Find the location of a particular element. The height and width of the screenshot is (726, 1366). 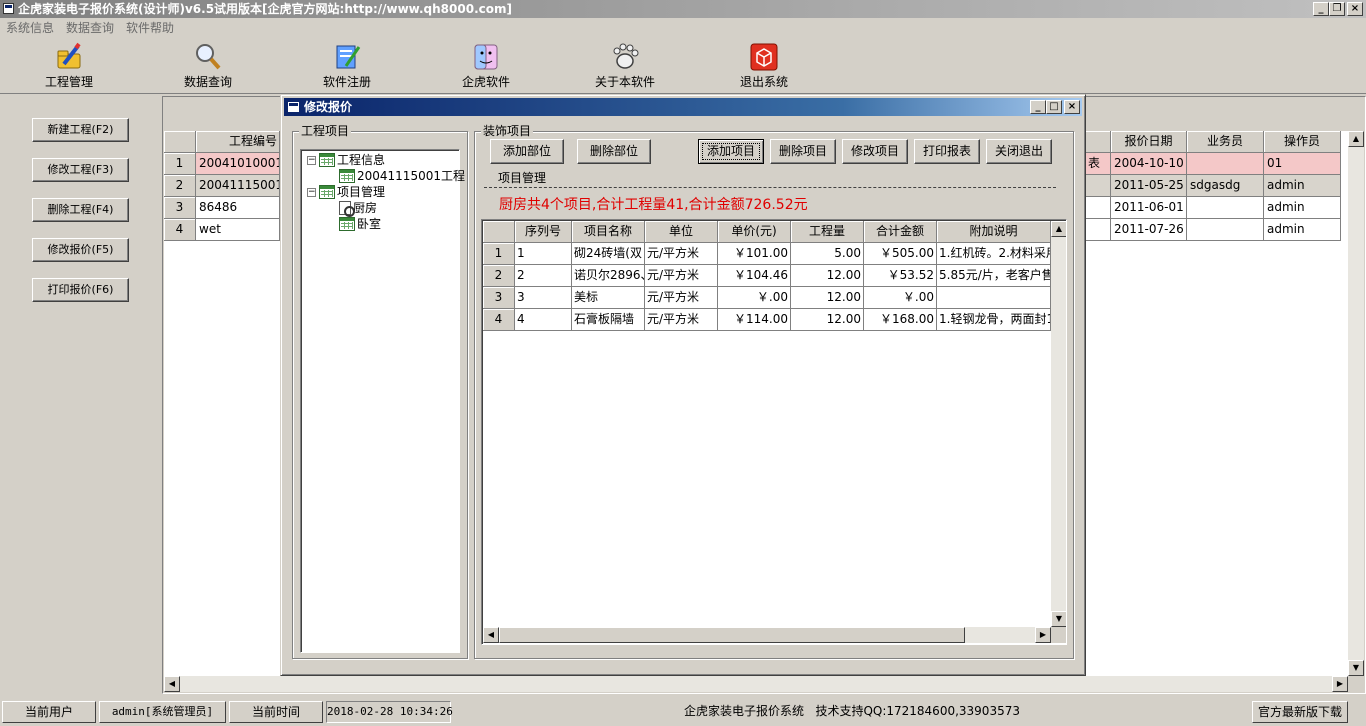

column-header-salesperson: 业务员 is located at coordinates (1225, 142).